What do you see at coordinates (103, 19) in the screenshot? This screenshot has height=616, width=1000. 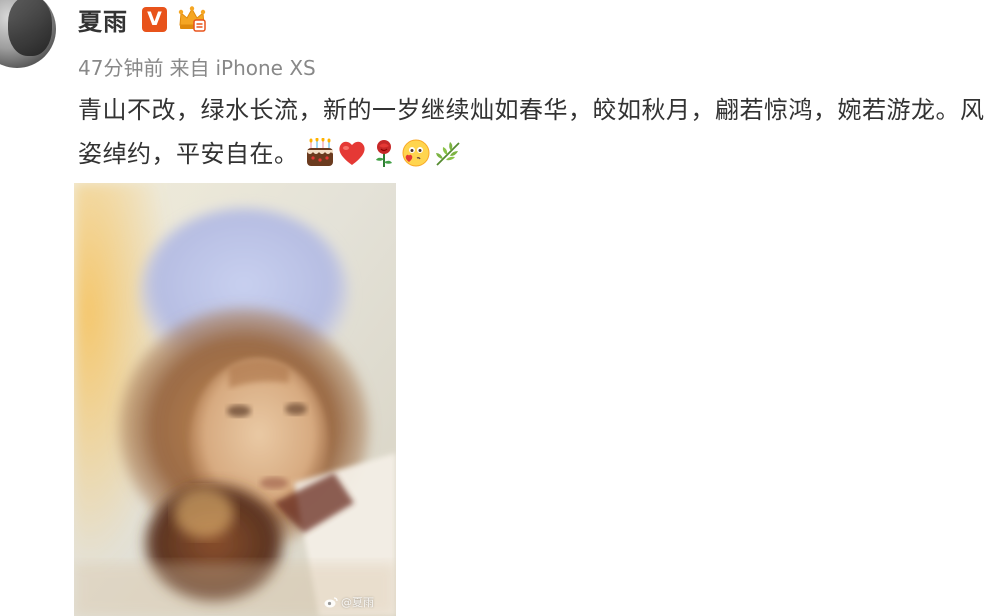 I see `username-link: 夏雨` at bounding box center [103, 19].